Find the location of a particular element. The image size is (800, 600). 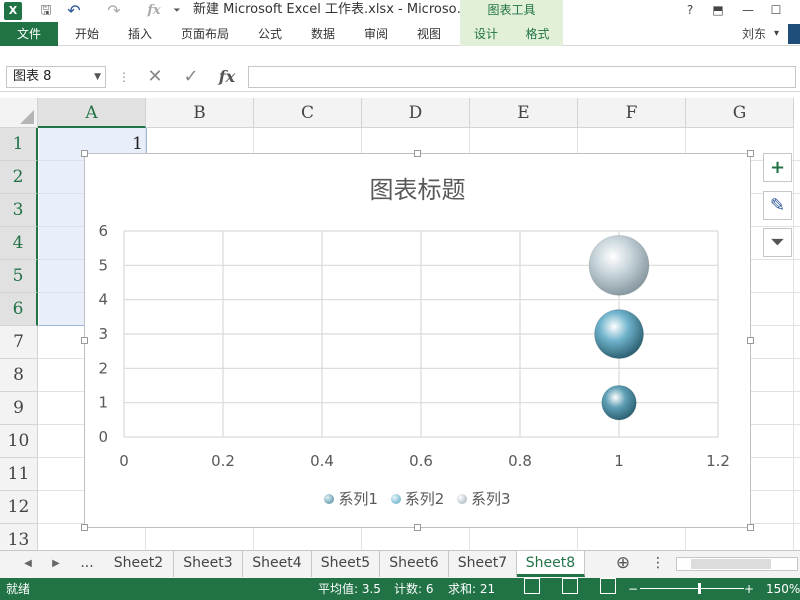

minimize-button: — is located at coordinates (748, 11).